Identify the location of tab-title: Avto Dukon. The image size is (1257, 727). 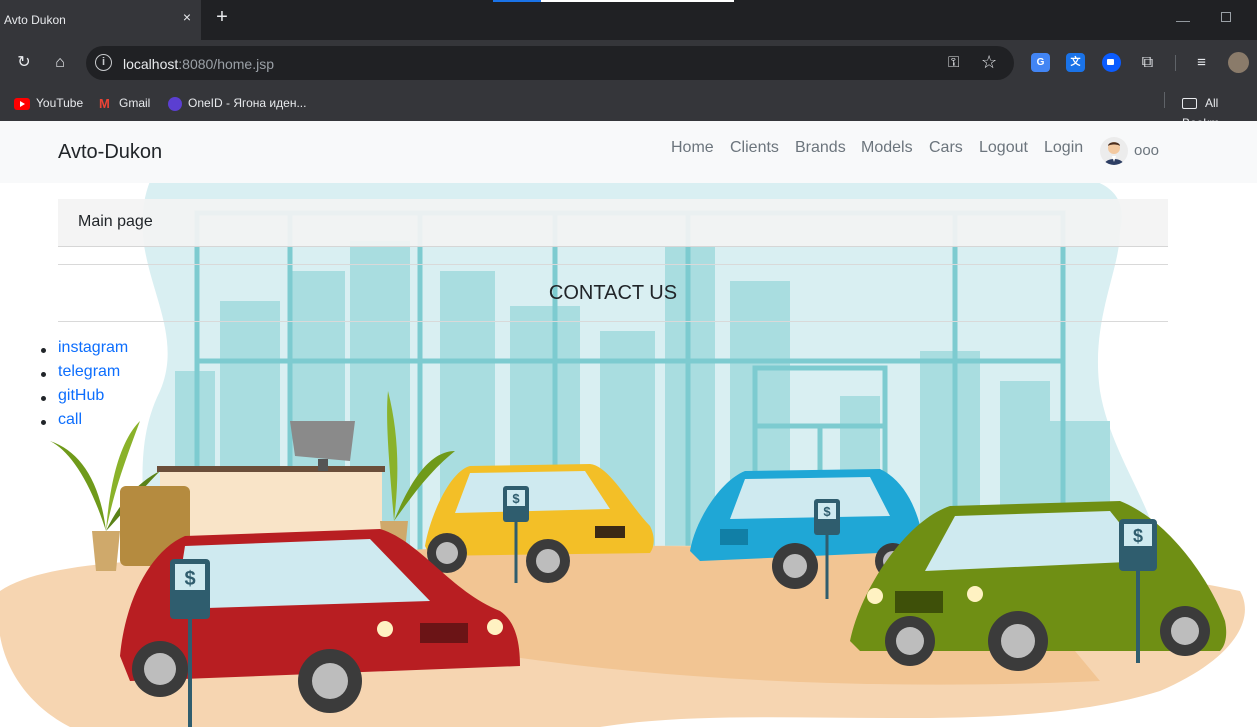
(35, 20).